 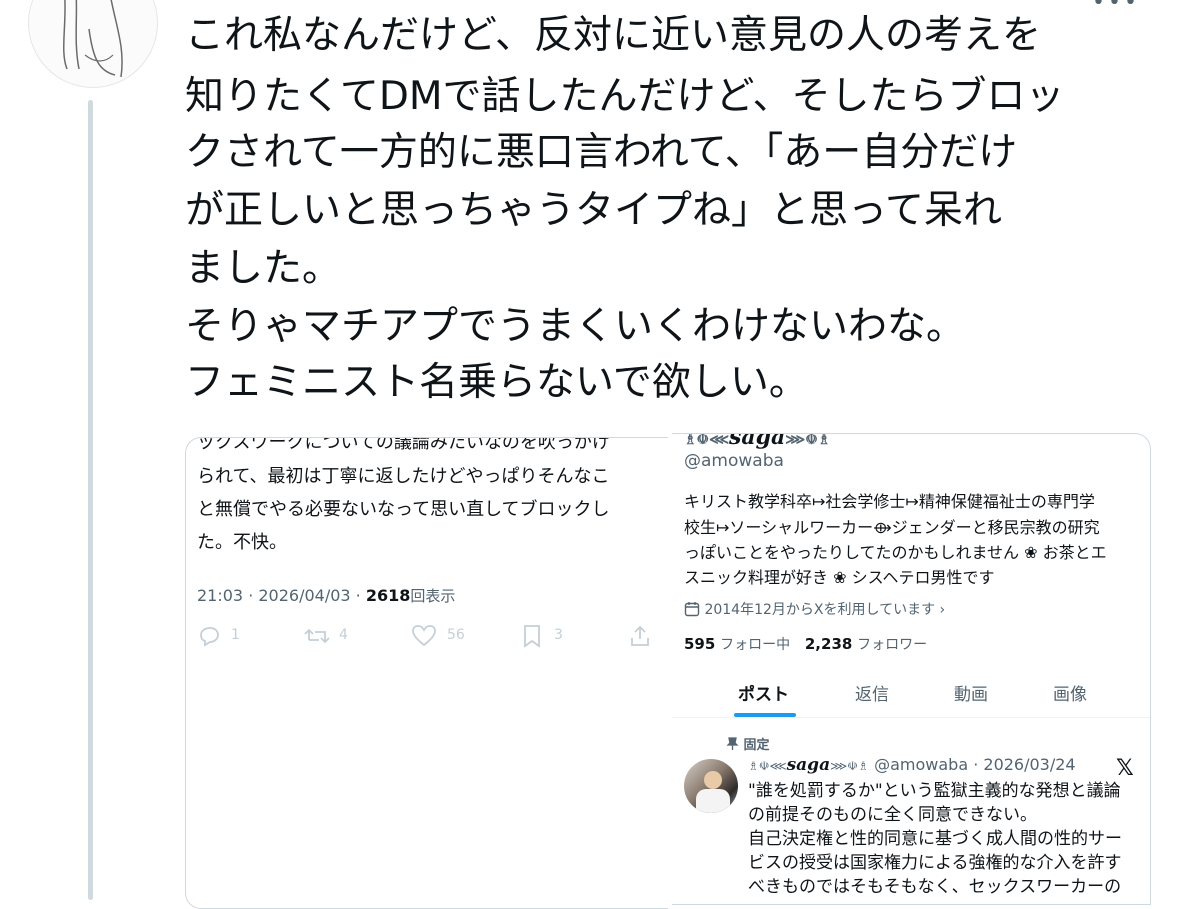 What do you see at coordinates (456, 635) in the screenshot?
I see `like-count: 56` at bounding box center [456, 635].